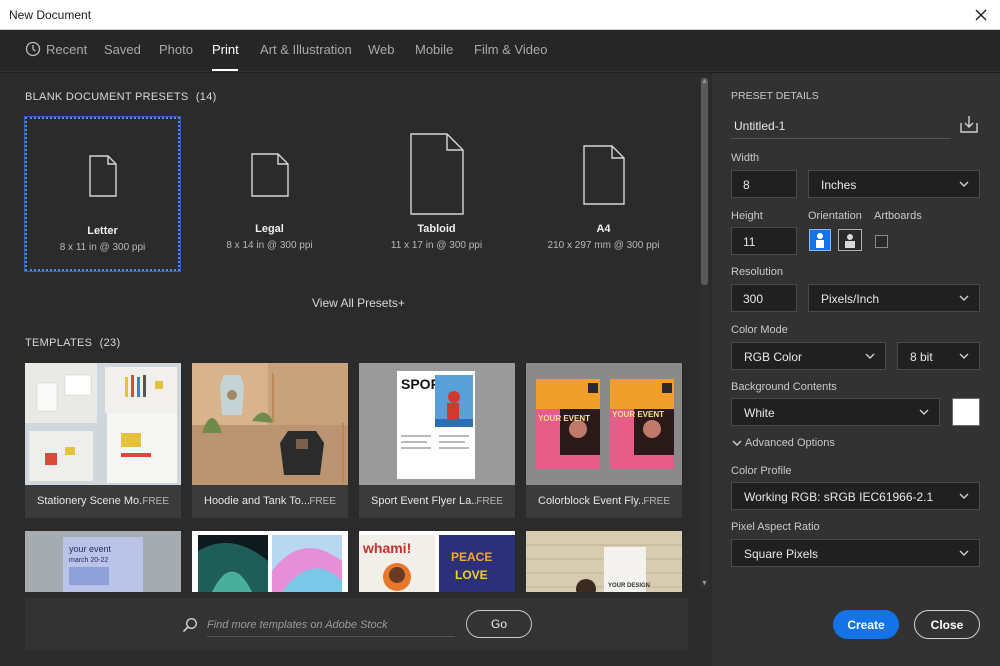 The width and height of the screenshot is (1000, 666). What do you see at coordinates (866, 624) in the screenshot?
I see `create-button: Create` at bounding box center [866, 624].